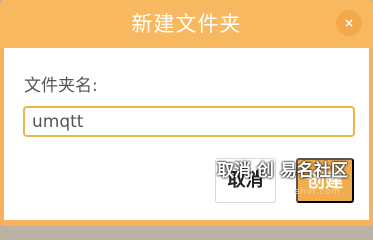  I want to click on folder-name-input, so click(189, 121).